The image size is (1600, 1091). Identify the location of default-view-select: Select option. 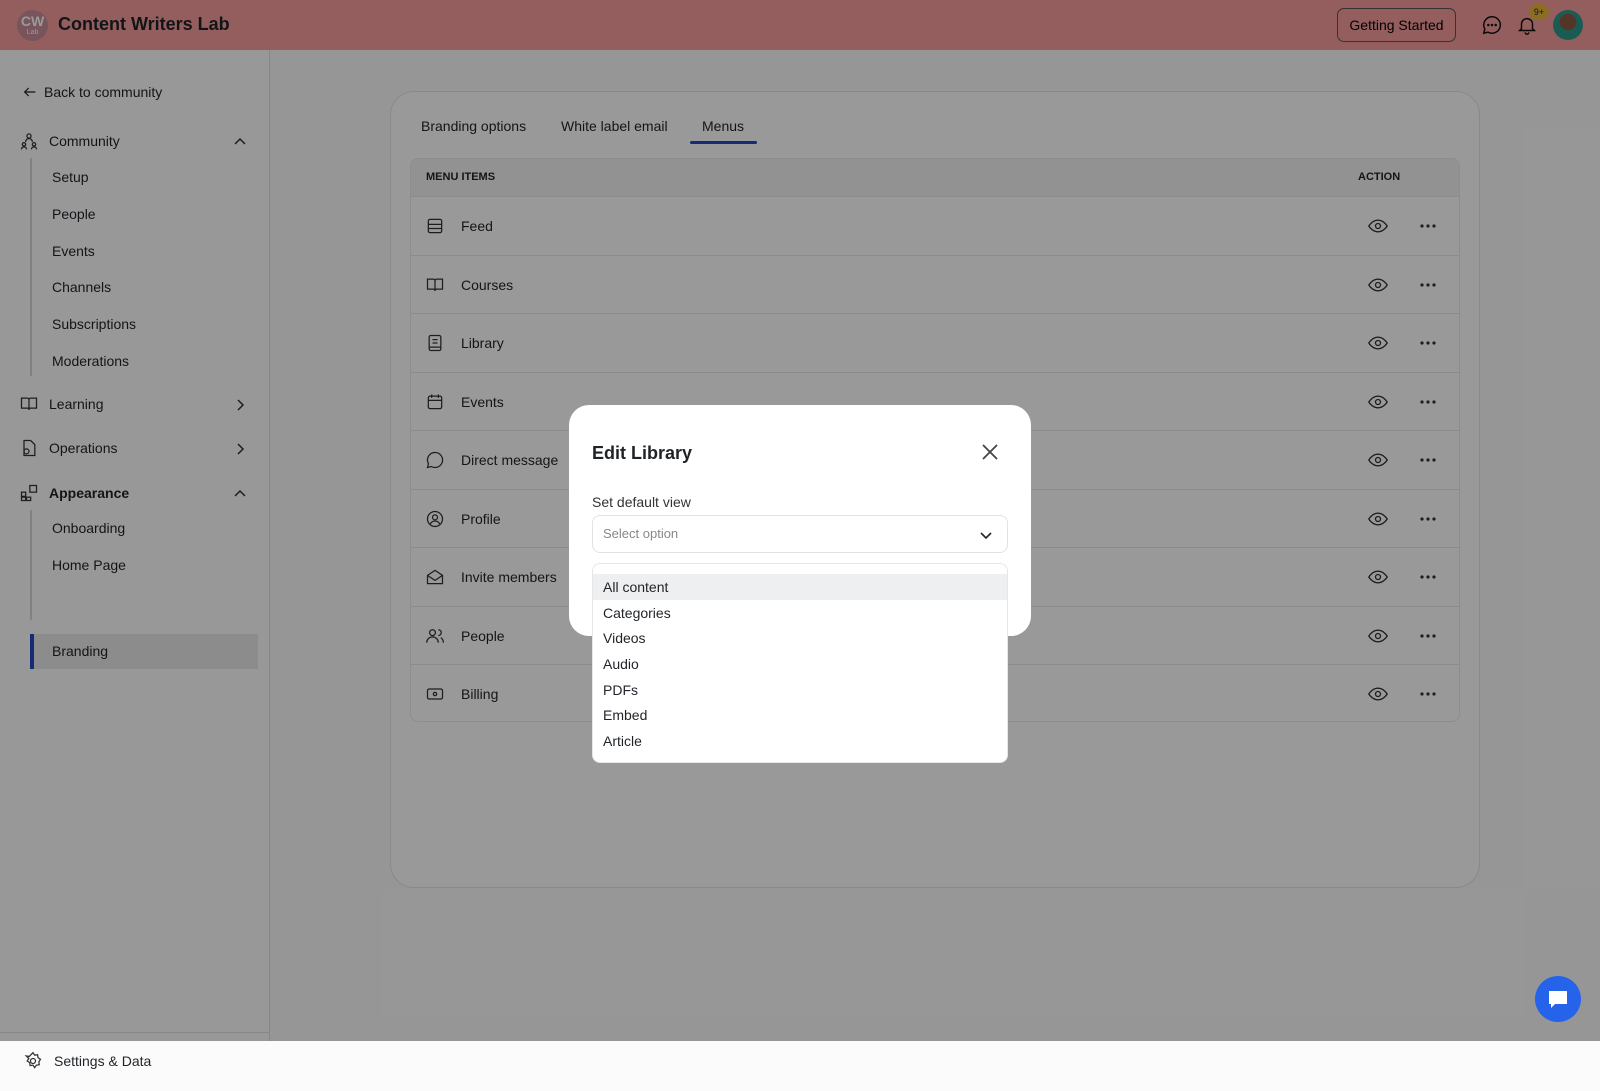
(800, 534).